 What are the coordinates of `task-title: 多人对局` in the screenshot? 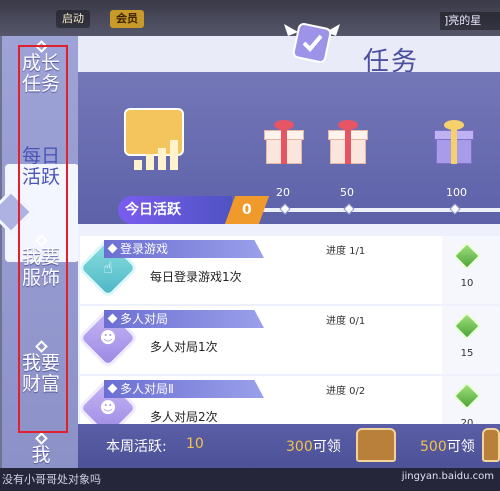 It's located at (184, 319).